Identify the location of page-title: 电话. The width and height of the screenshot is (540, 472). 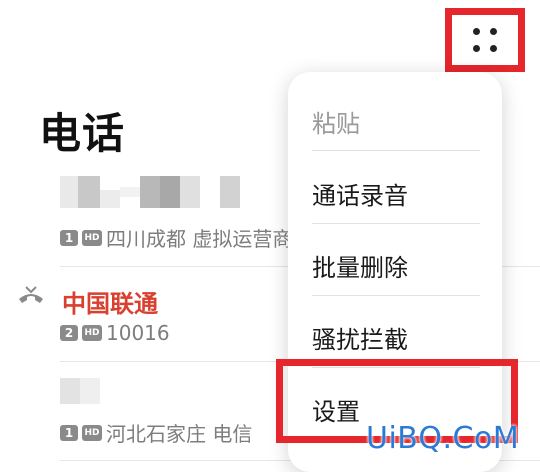
(82, 133).